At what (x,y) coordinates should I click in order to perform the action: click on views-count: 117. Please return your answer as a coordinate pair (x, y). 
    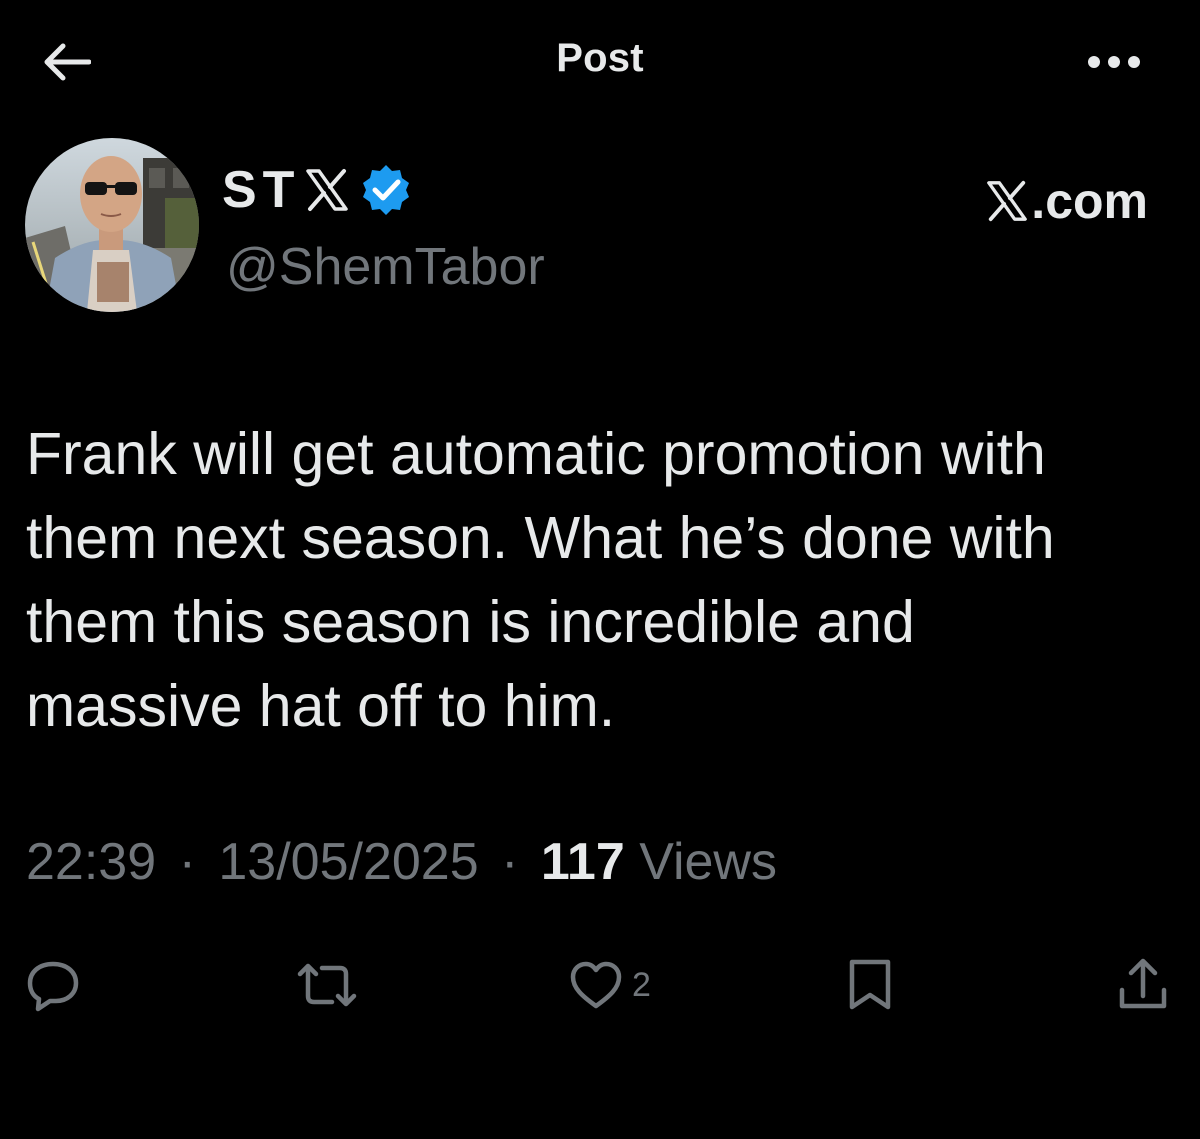
    Looking at the image, I should click on (583, 862).